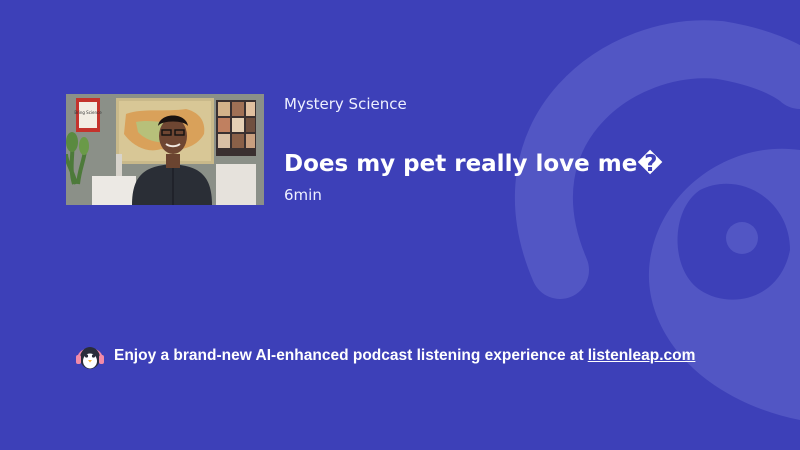  I want to click on poster-text: Bring Science, so click(88, 112).